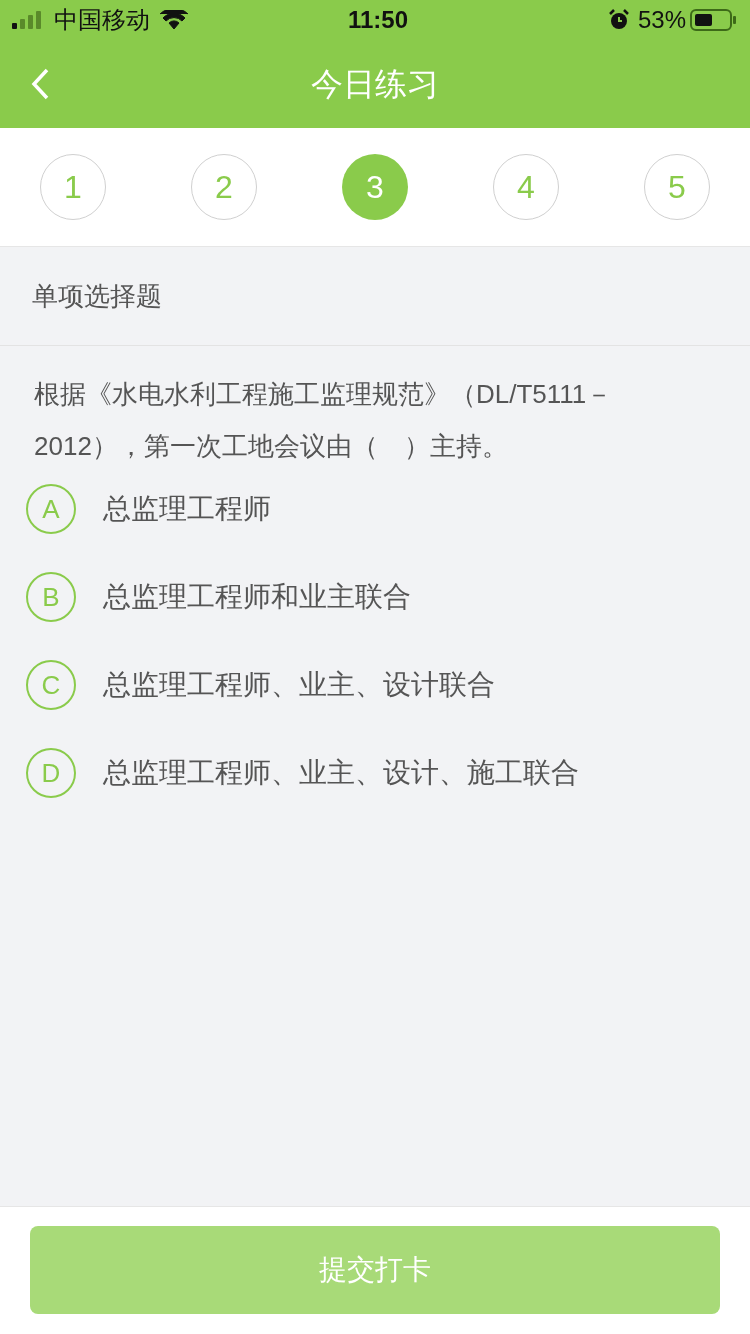 The width and height of the screenshot is (750, 1334). I want to click on question-number-tab: 5, so click(677, 187).